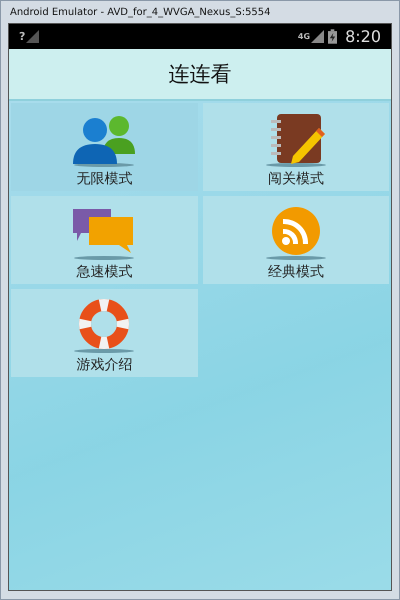 The width and height of the screenshot is (400, 600). What do you see at coordinates (140, 12) in the screenshot?
I see `window-title: Android Emulator - AVD_for_4_WVGA_Nexus_S:5554` at bounding box center [140, 12].